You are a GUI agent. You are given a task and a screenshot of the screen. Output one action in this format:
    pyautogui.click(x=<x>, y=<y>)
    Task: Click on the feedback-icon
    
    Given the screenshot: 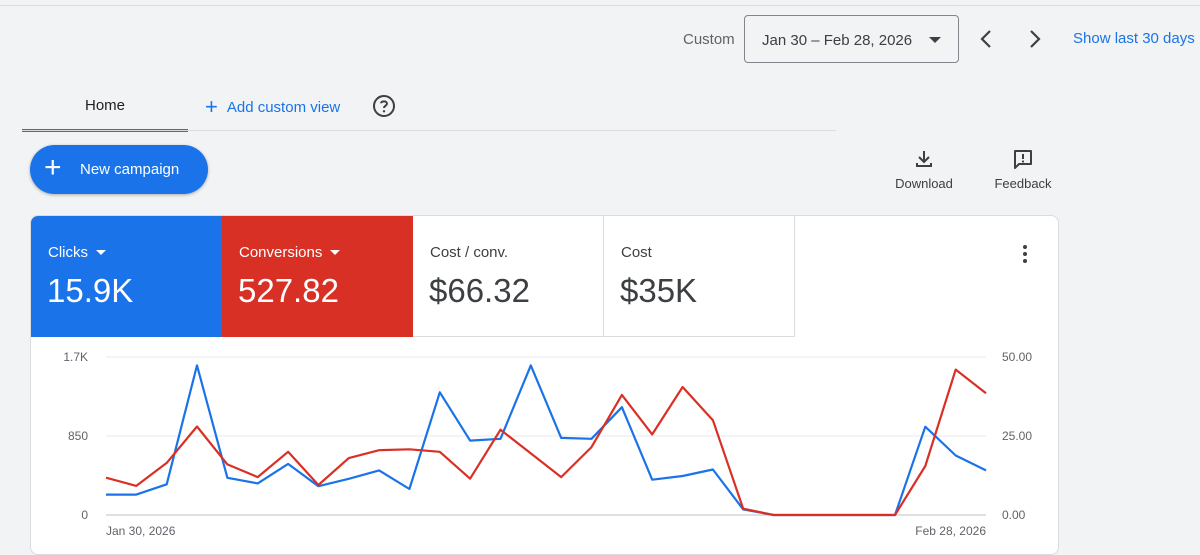 What is the action you would take?
    pyautogui.click(x=1023, y=159)
    